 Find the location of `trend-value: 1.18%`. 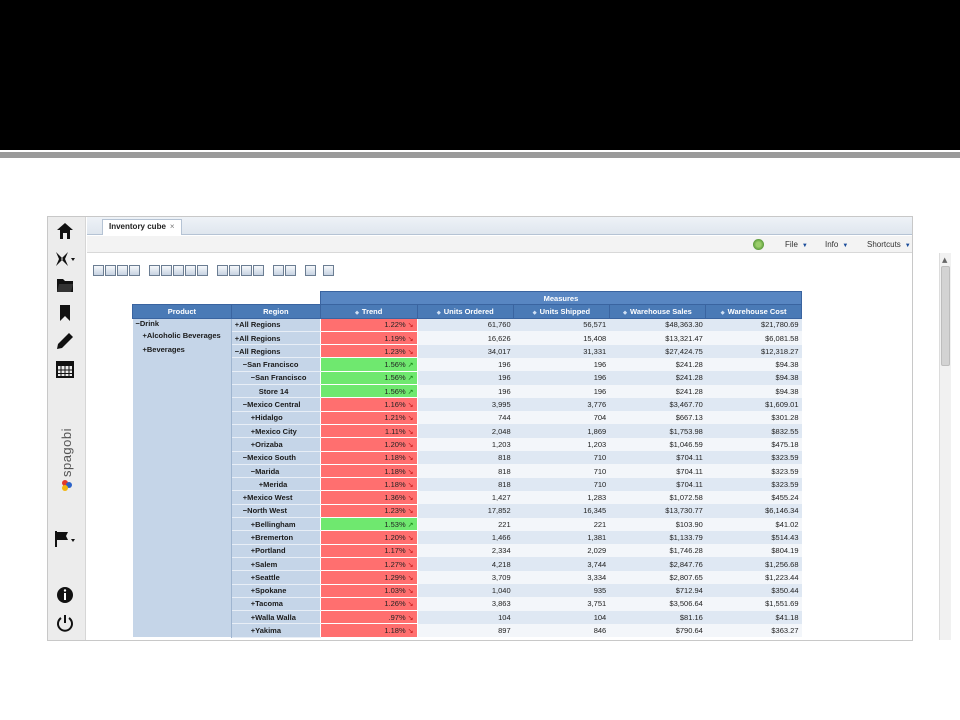

trend-value: 1.18% is located at coordinates (395, 471).